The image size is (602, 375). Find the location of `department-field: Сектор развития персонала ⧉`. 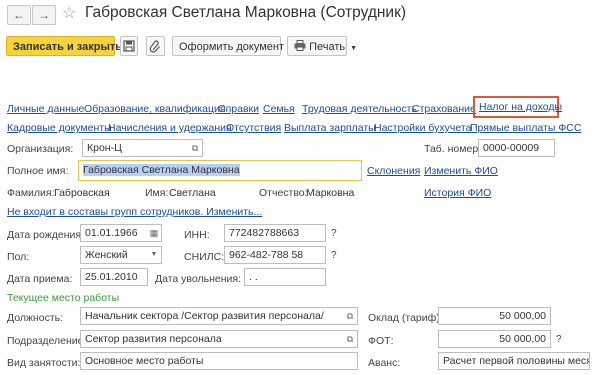

department-field: Сектор развития персонала ⧉ is located at coordinates (219, 339).